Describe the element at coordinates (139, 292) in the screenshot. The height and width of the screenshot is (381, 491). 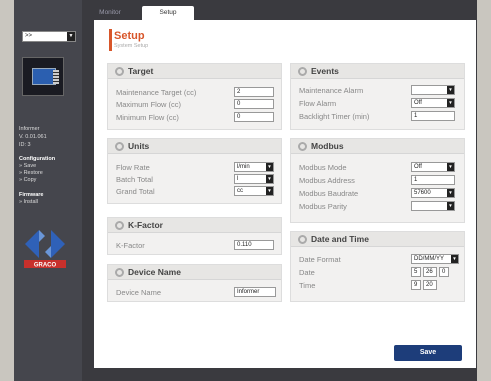
I see `device-name-label: Device Name` at that location.